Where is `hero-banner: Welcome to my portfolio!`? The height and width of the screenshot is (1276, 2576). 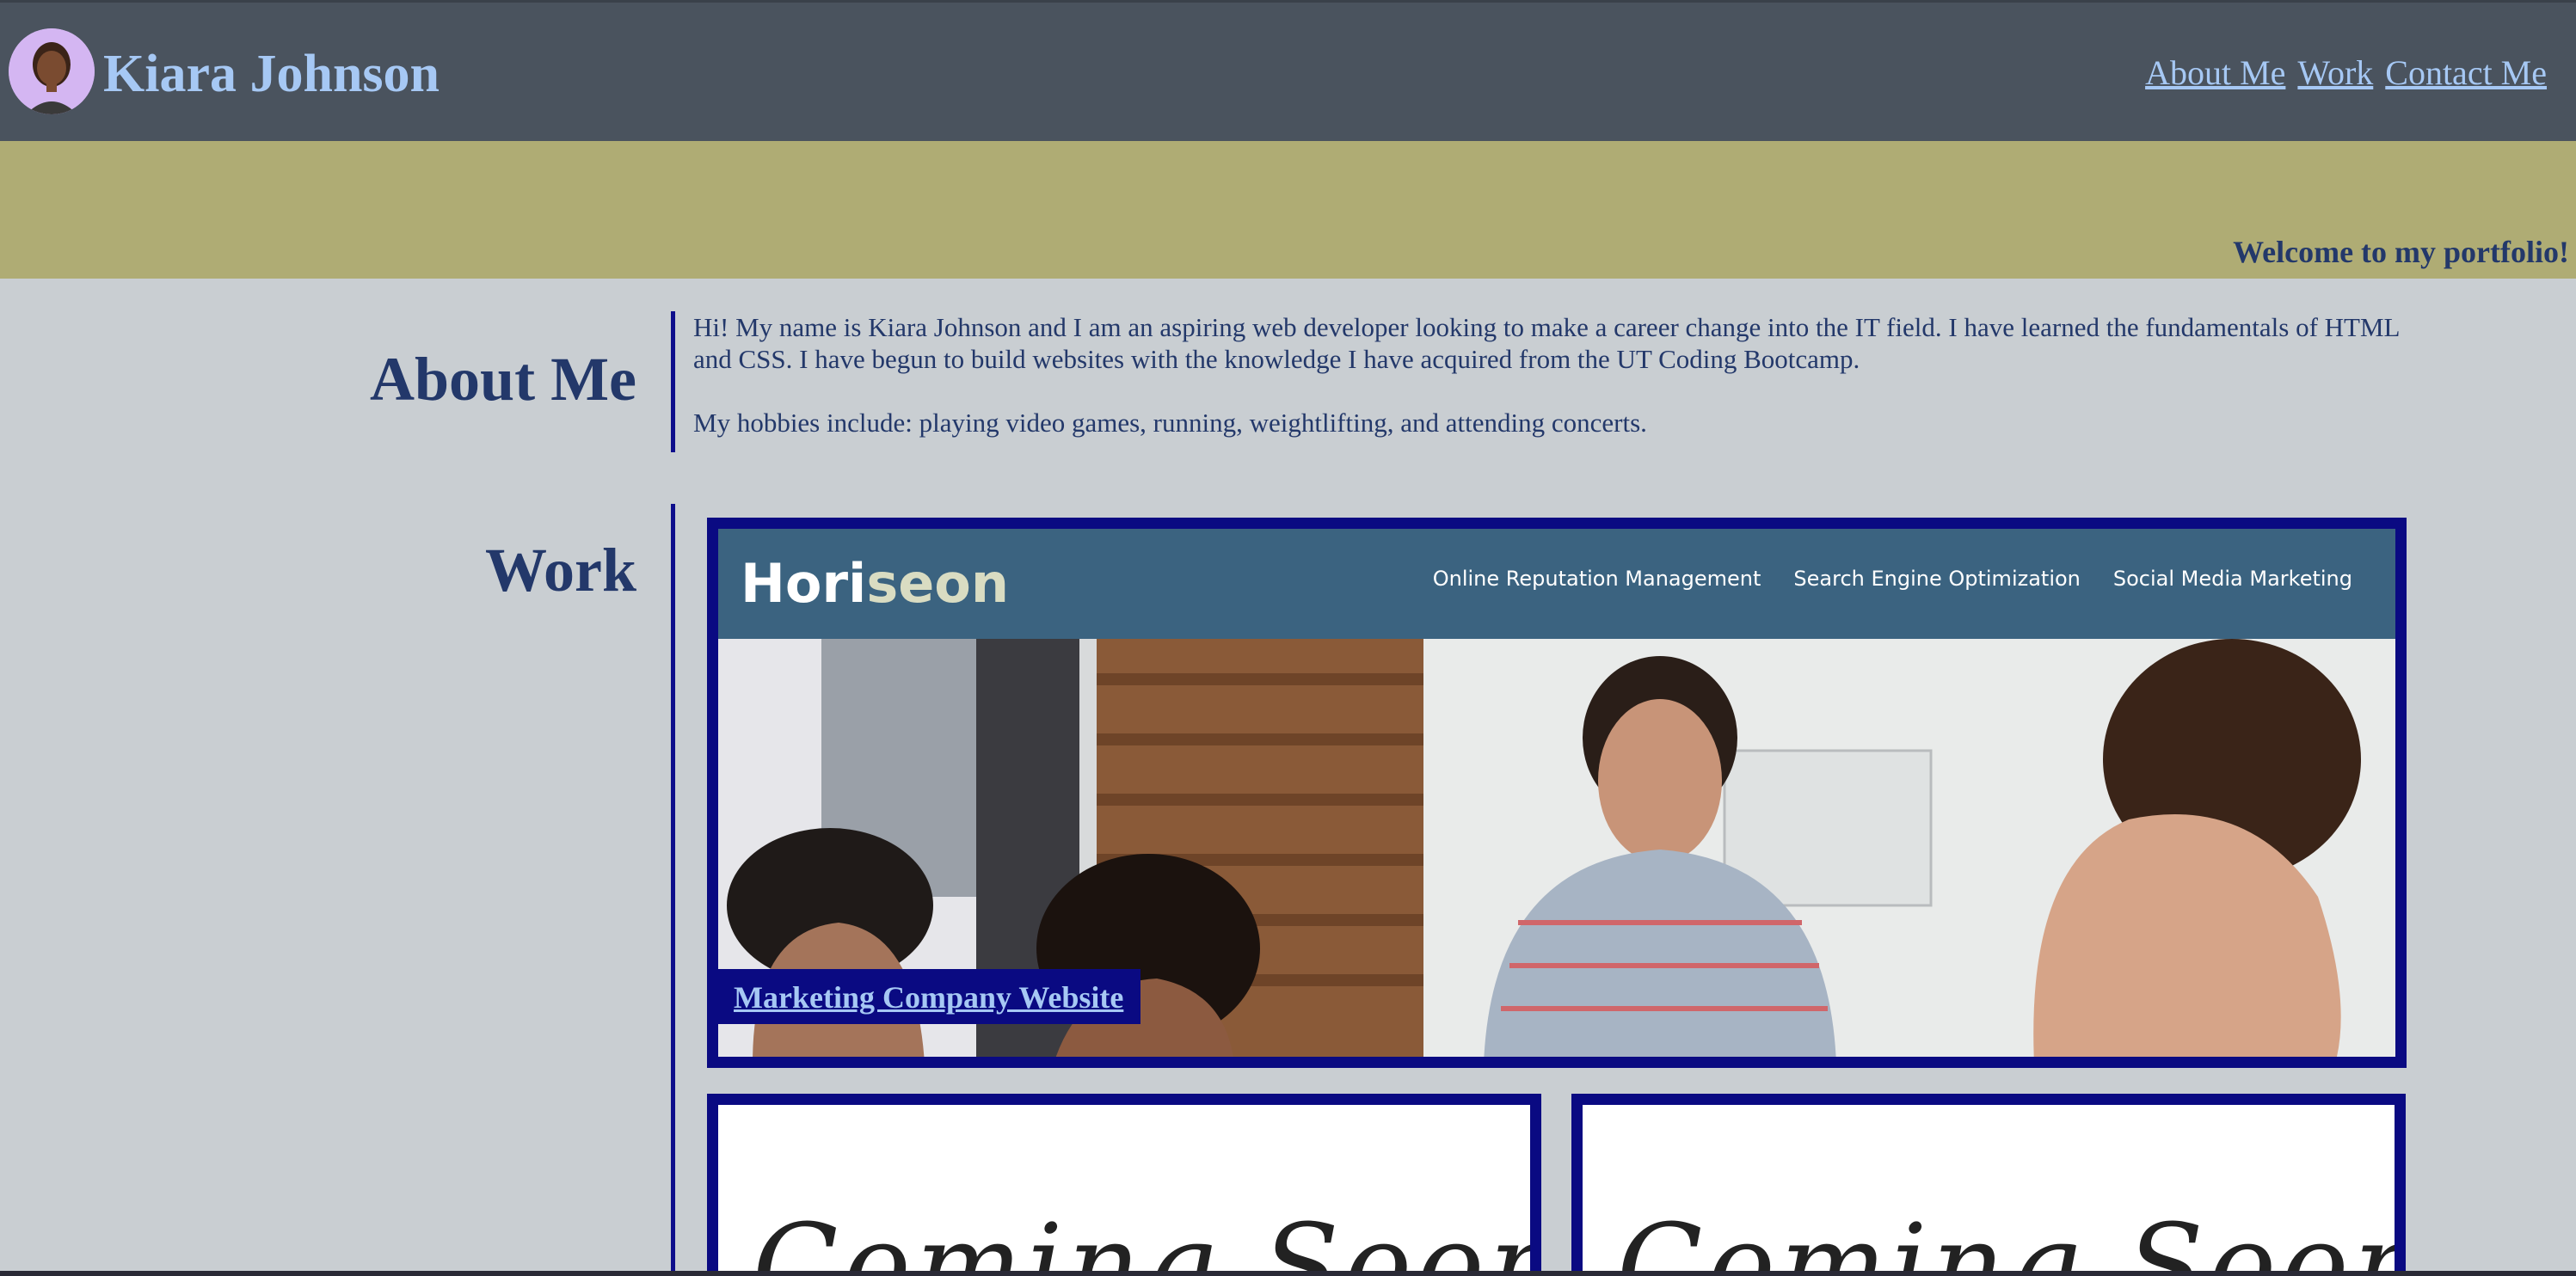 hero-banner: Welcome to my portfolio! is located at coordinates (1288, 210).